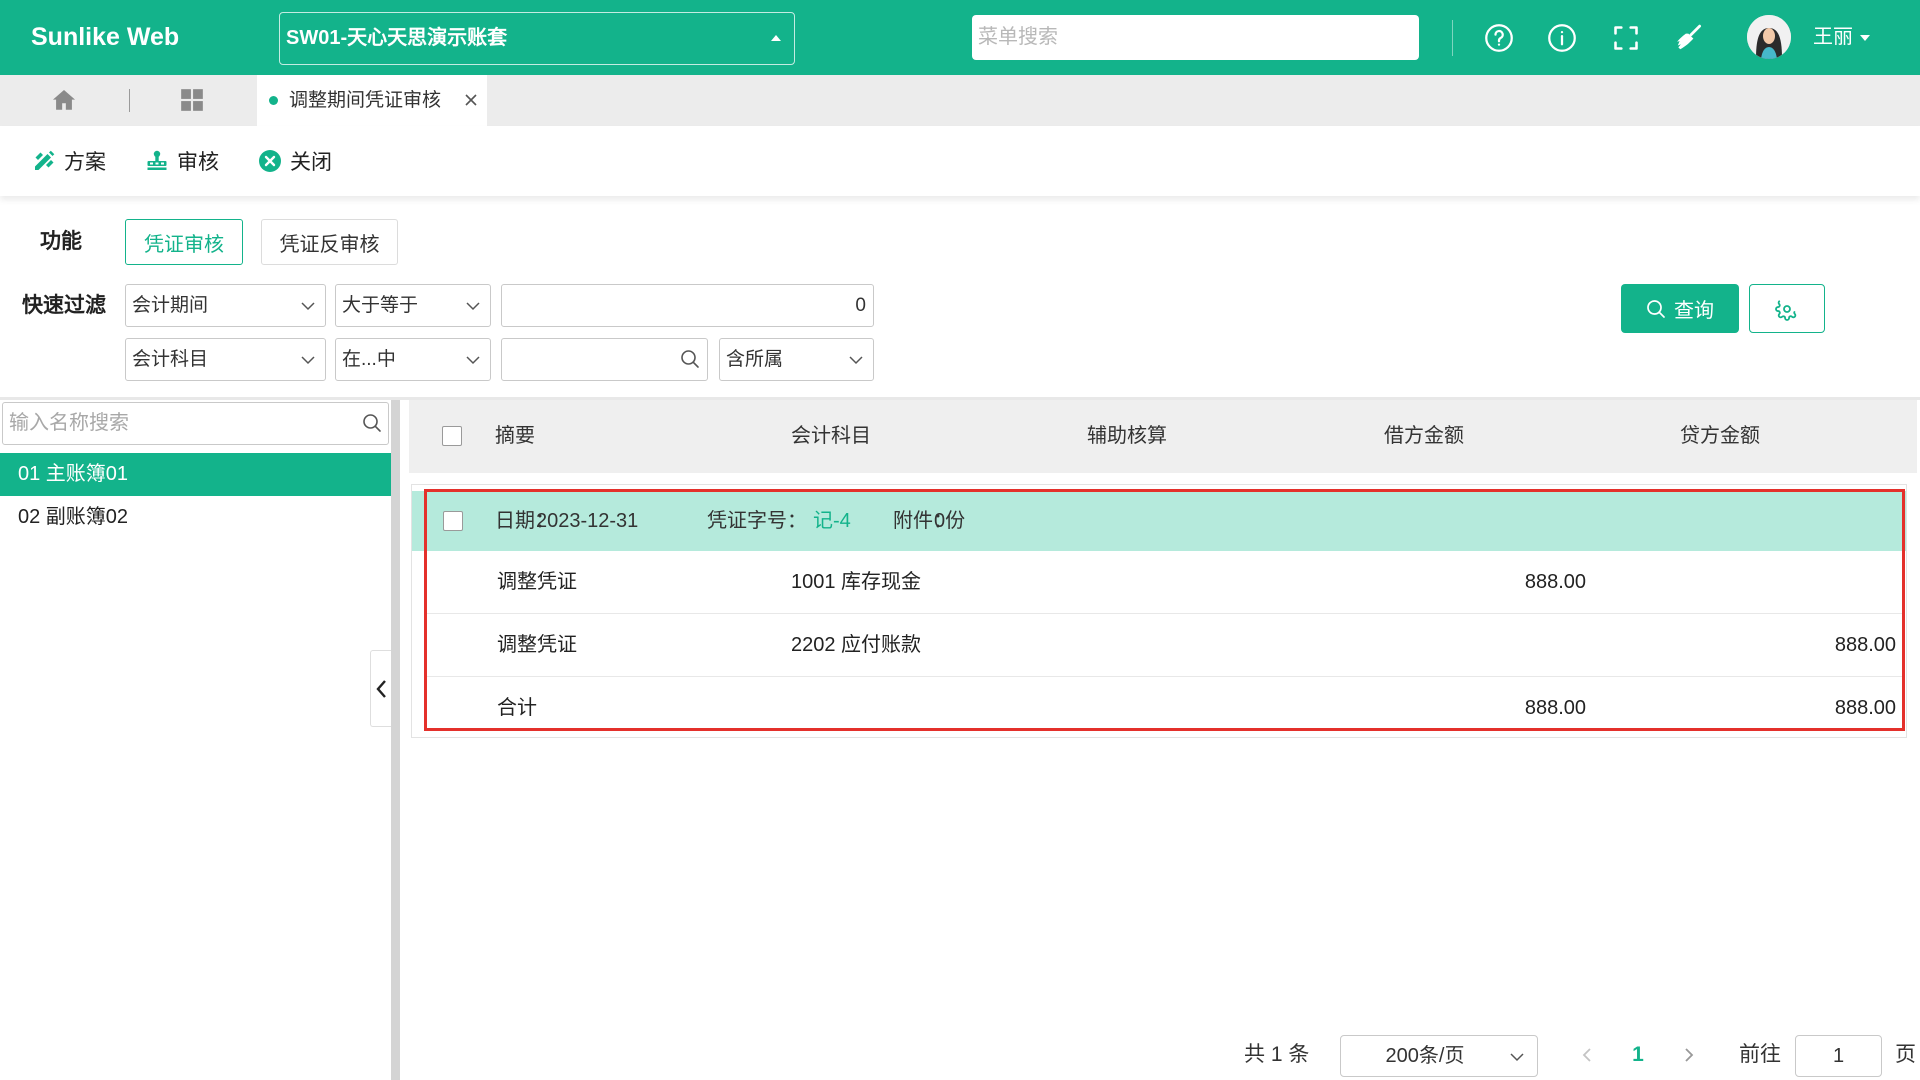 Image resolution: width=1920 pixels, height=1080 pixels. I want to click on voucher-header-row: 日期： 2023-12-31 凭证字号： 记-4 附件： 0份, so click(1159, 521).